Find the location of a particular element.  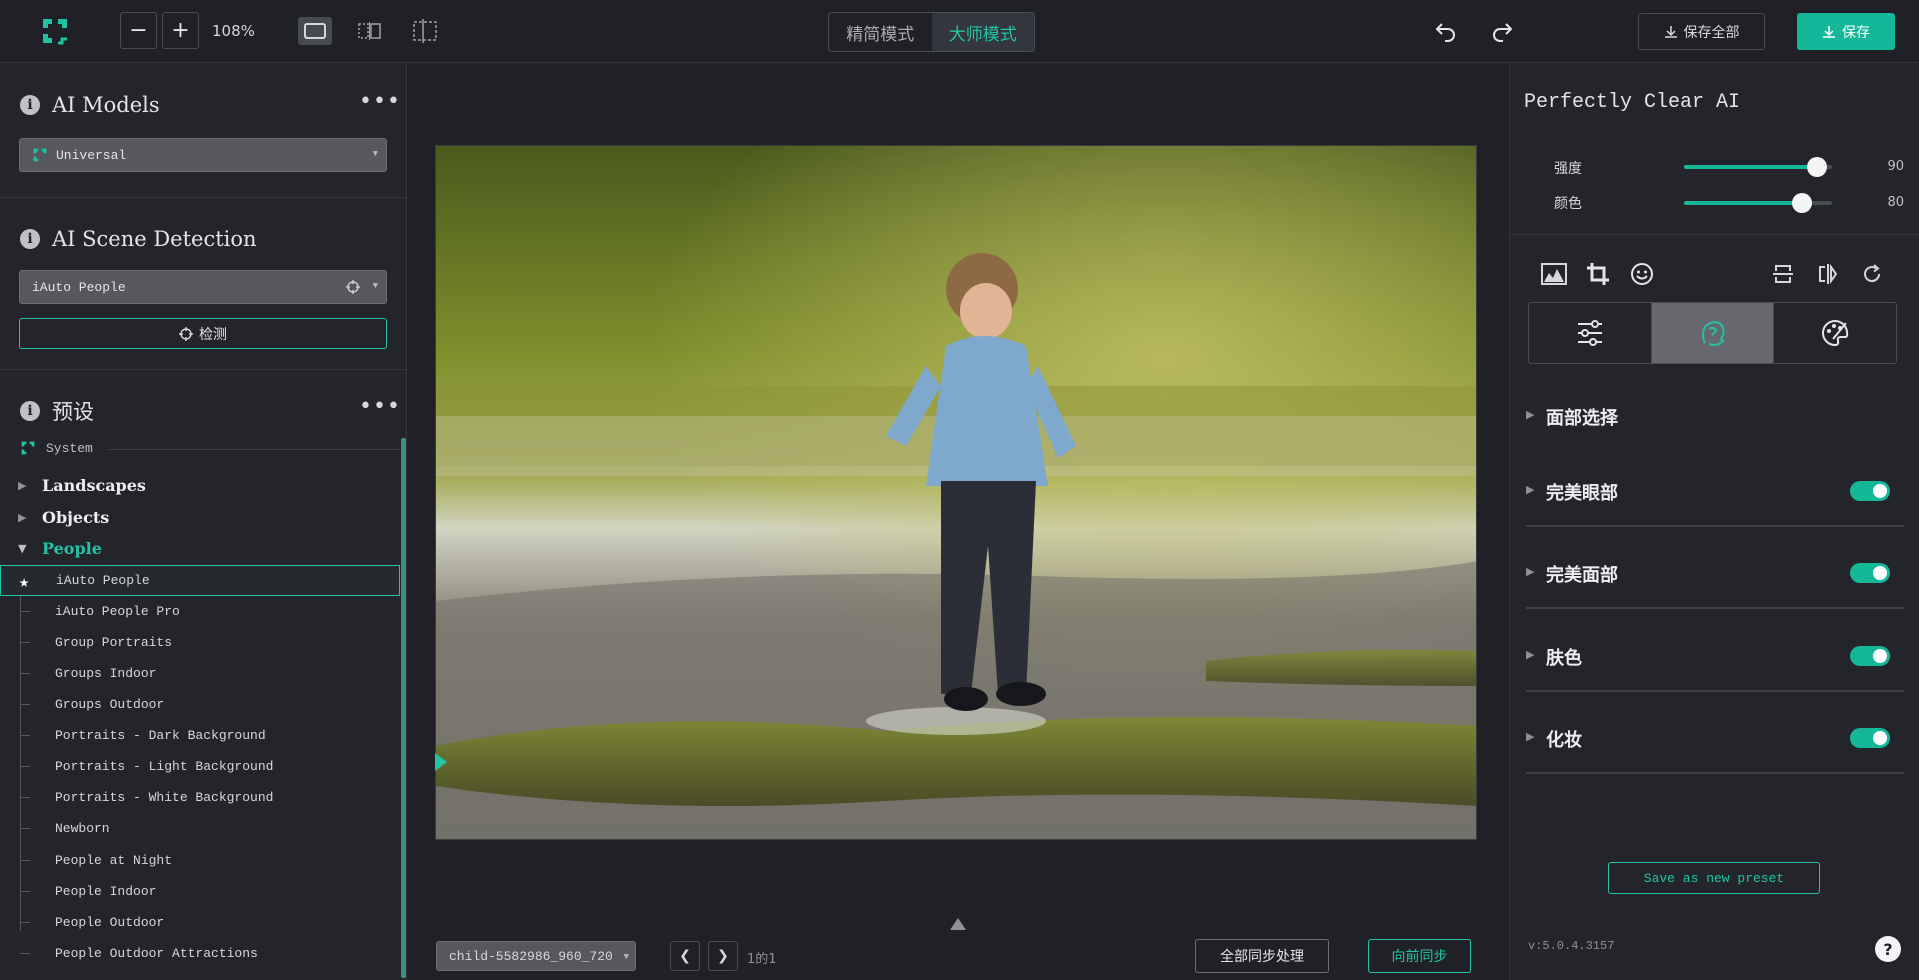

undo-icon is located at coordinates (1445, 32).